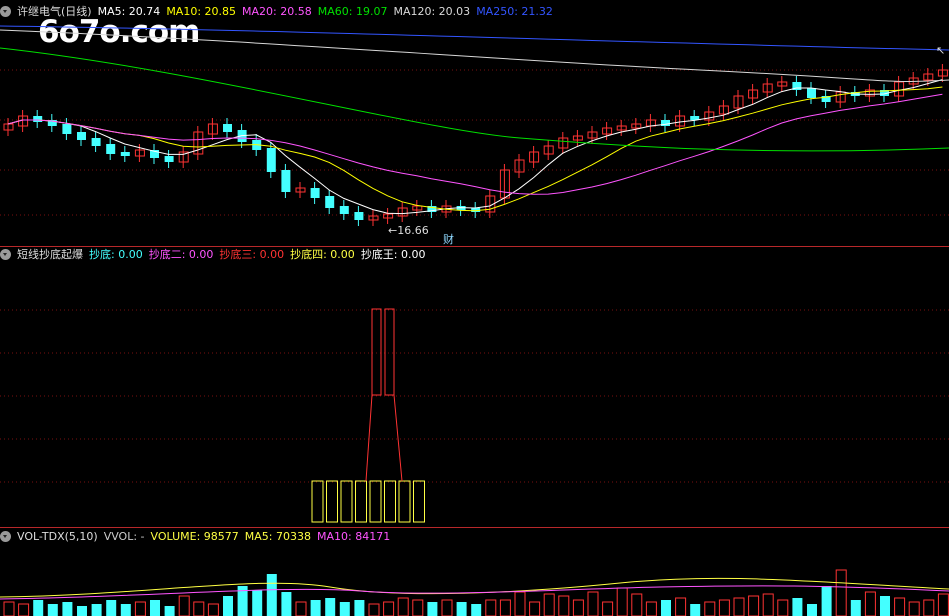 The image size is (949, 616). I want to click on legend-item: VOLUME: 98577, so click(194, 536).